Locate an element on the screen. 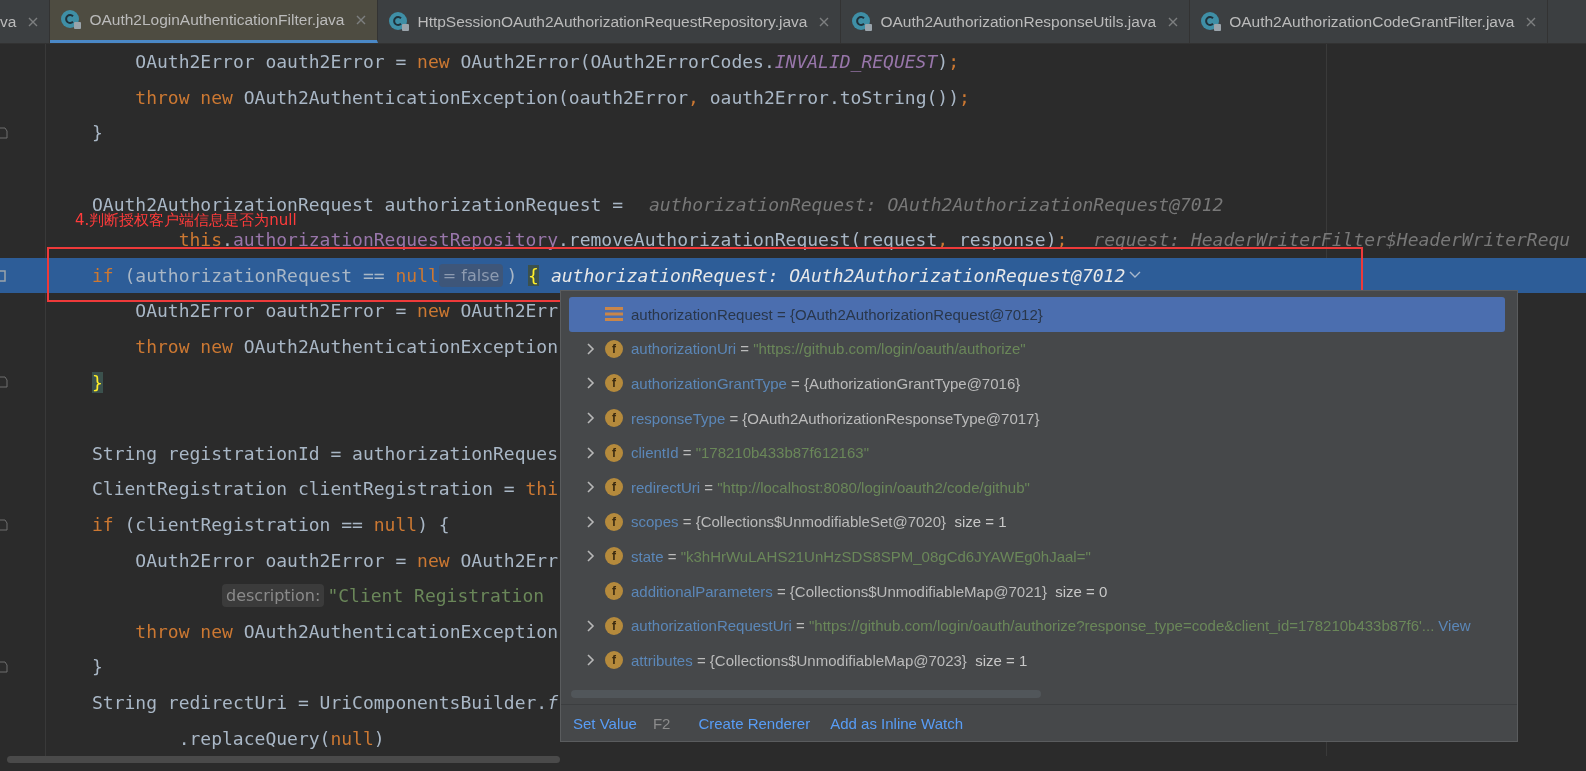  variable-row: f additionalParameters = {Collections$UnmodifiableMap@7021} size = 0 is located at coordinates (1037, 591).